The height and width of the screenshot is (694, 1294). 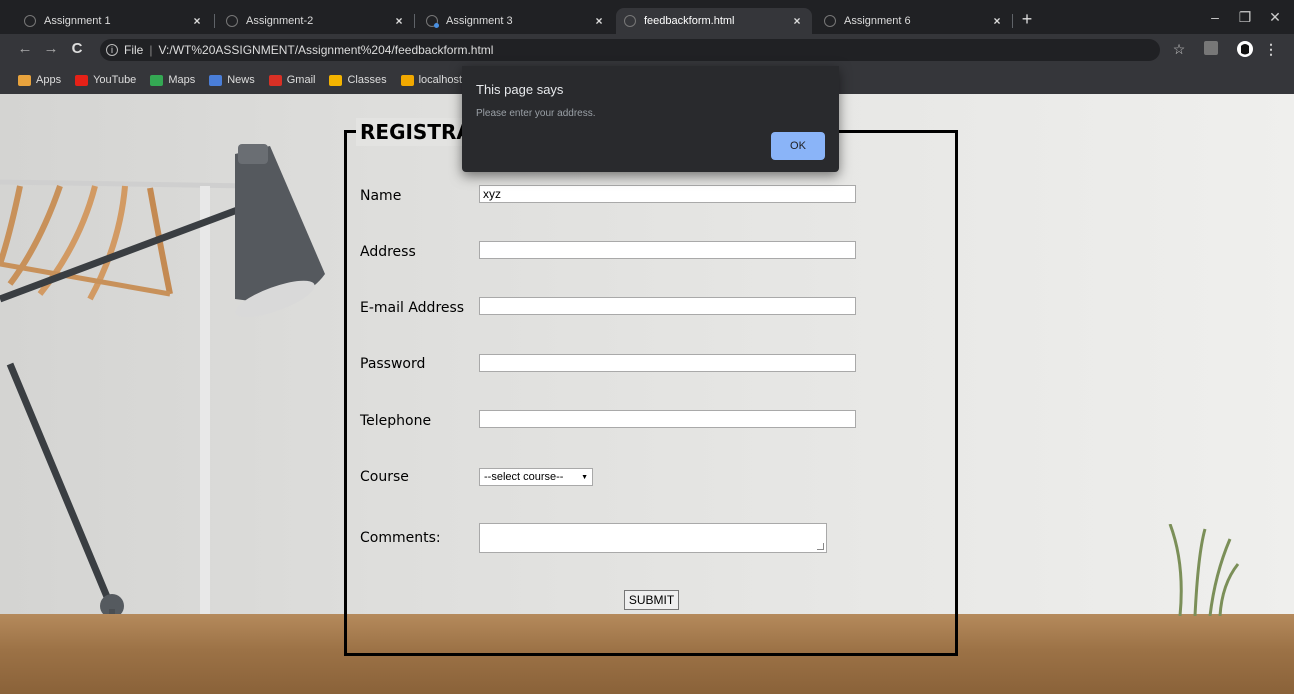 I want to click on news-icon, so click(x=216, y=80).